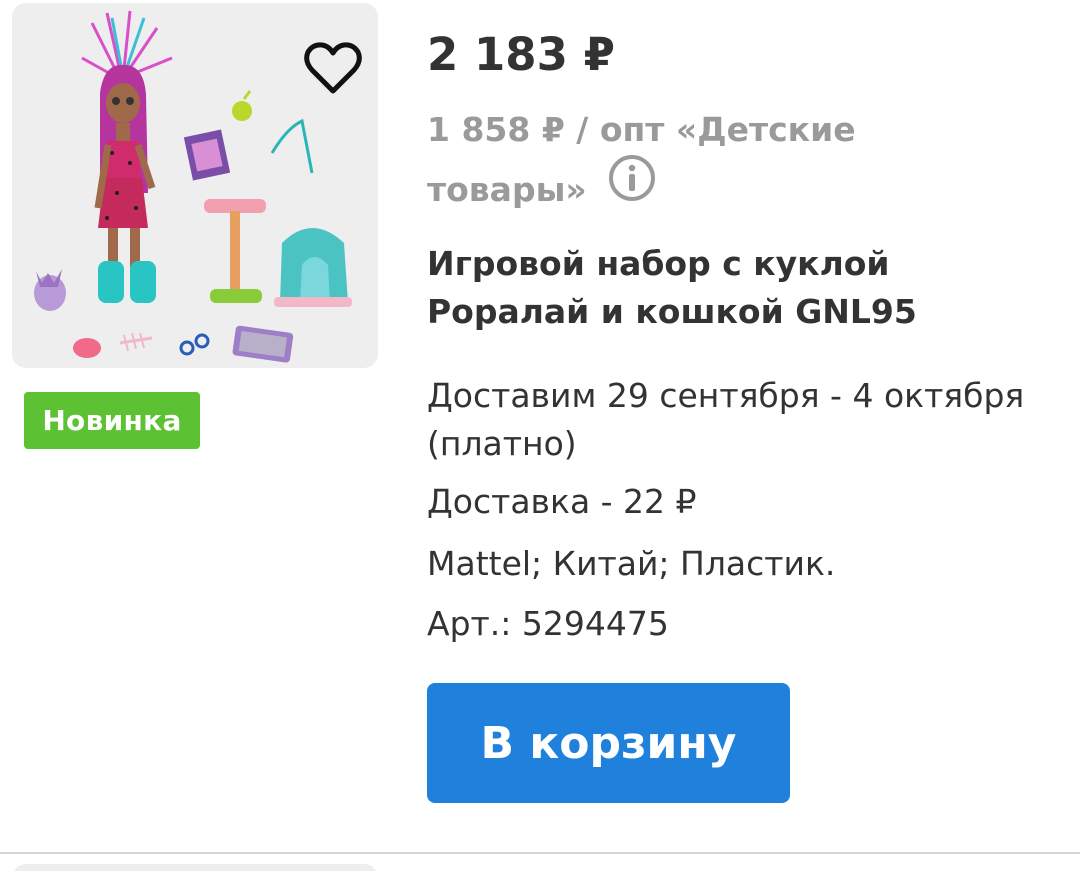 Image resolution: width=1080 pixels, height=871 pixels. I want to click on heart-outline-icon, so click(333, 68).